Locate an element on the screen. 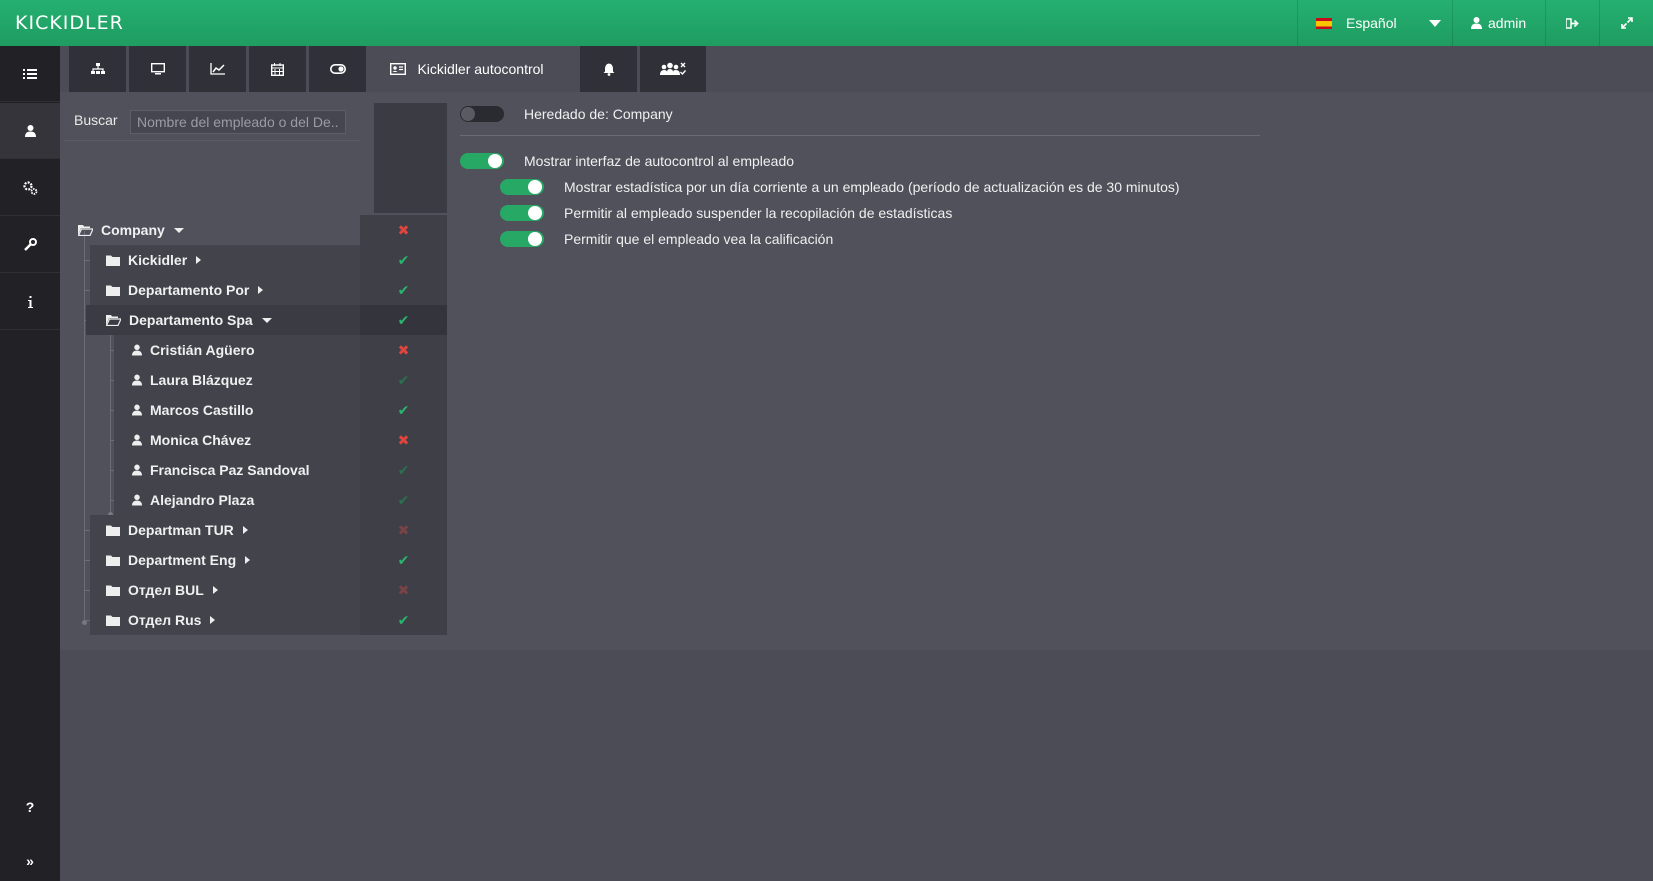  tree-node-label: Отдел Rus is located at coordinates (165, 620).